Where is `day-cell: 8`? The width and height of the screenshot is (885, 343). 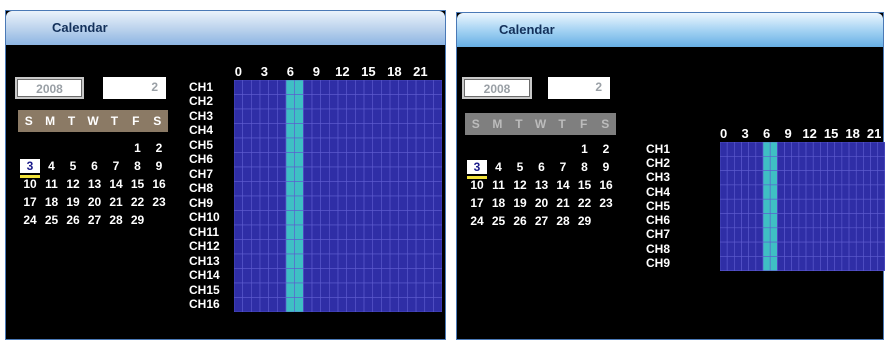 day-cell: 8 is located at coordinates (585, 167).